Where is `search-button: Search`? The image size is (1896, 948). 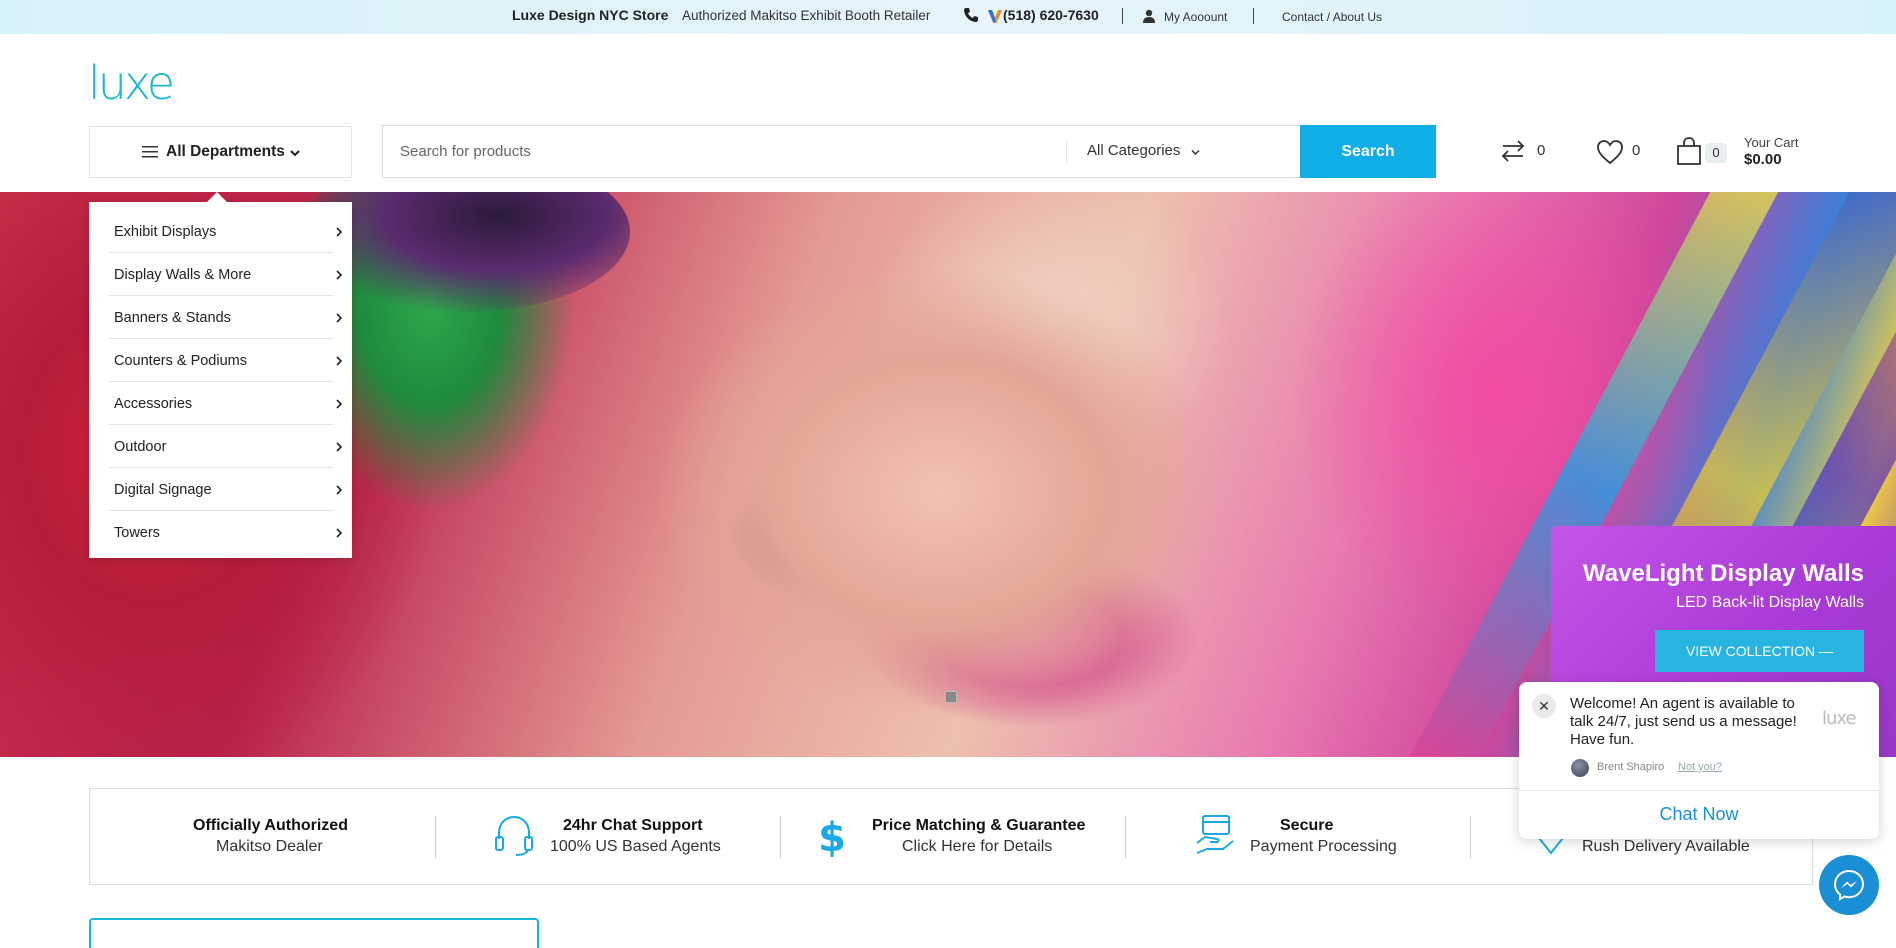
search-button: Search is located at coordinates (1368, 151).